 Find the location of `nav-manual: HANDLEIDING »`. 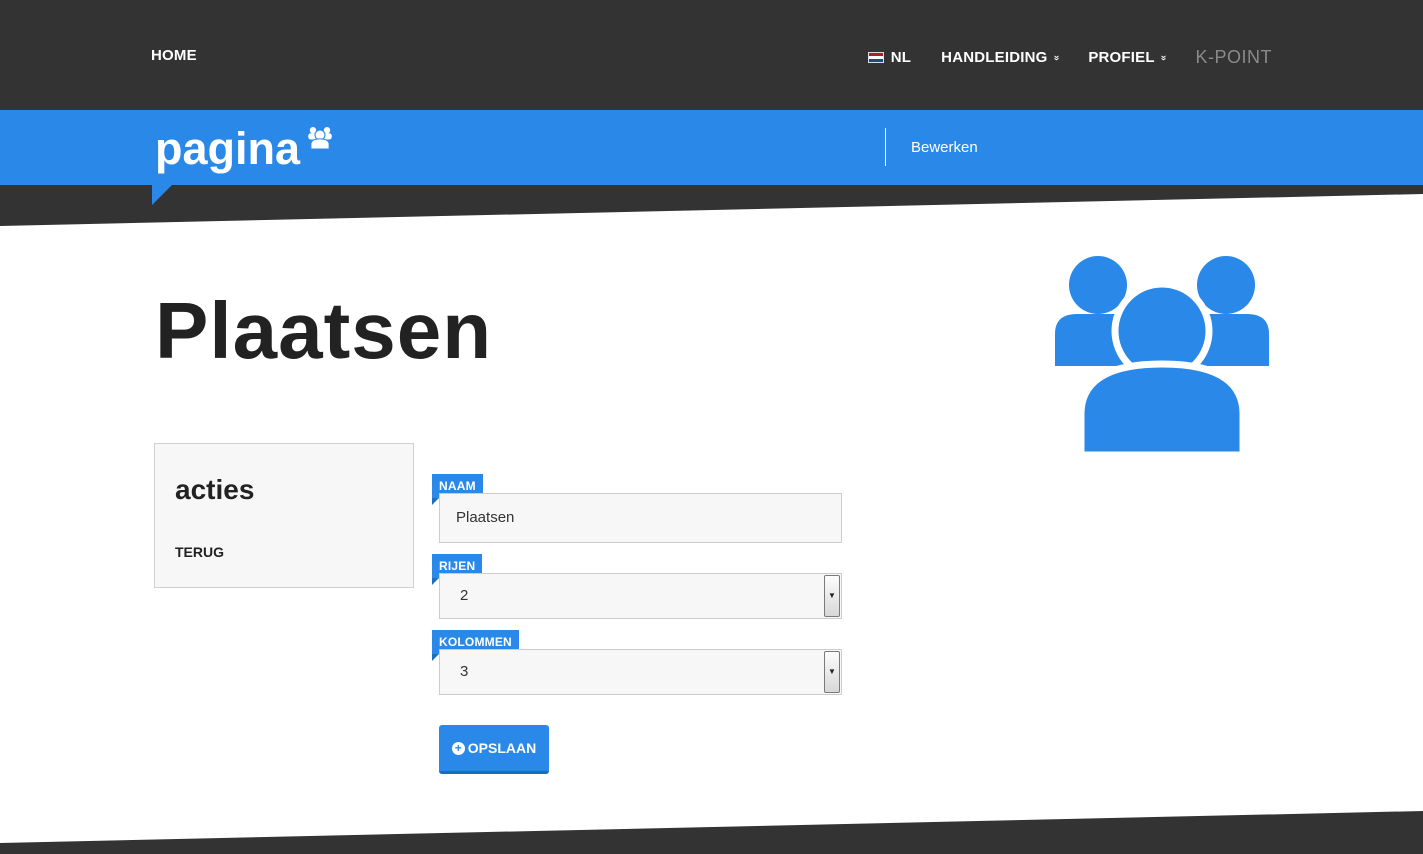

nav-manual: HANDLEIDING » is located at coordinates (1001, 57).